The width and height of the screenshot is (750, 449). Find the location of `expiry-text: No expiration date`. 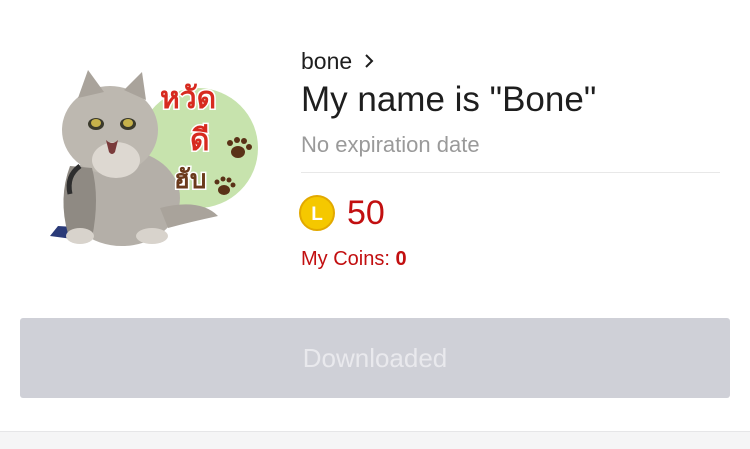

expiry-text: No expiration date is located at coordinates (390, 144).